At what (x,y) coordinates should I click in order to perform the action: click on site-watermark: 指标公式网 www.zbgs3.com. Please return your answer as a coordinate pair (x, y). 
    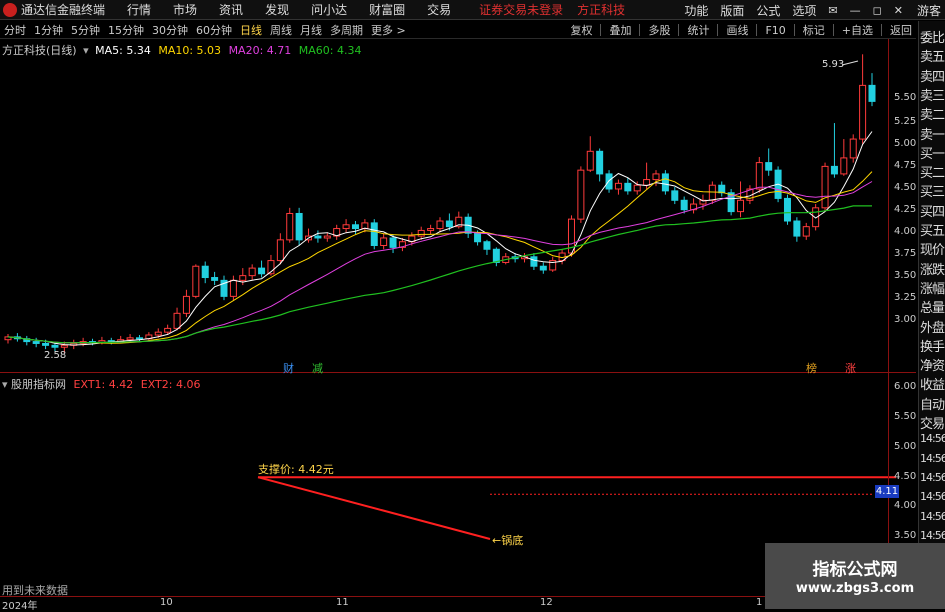
    Looking at the image, I should click on (855, 576).